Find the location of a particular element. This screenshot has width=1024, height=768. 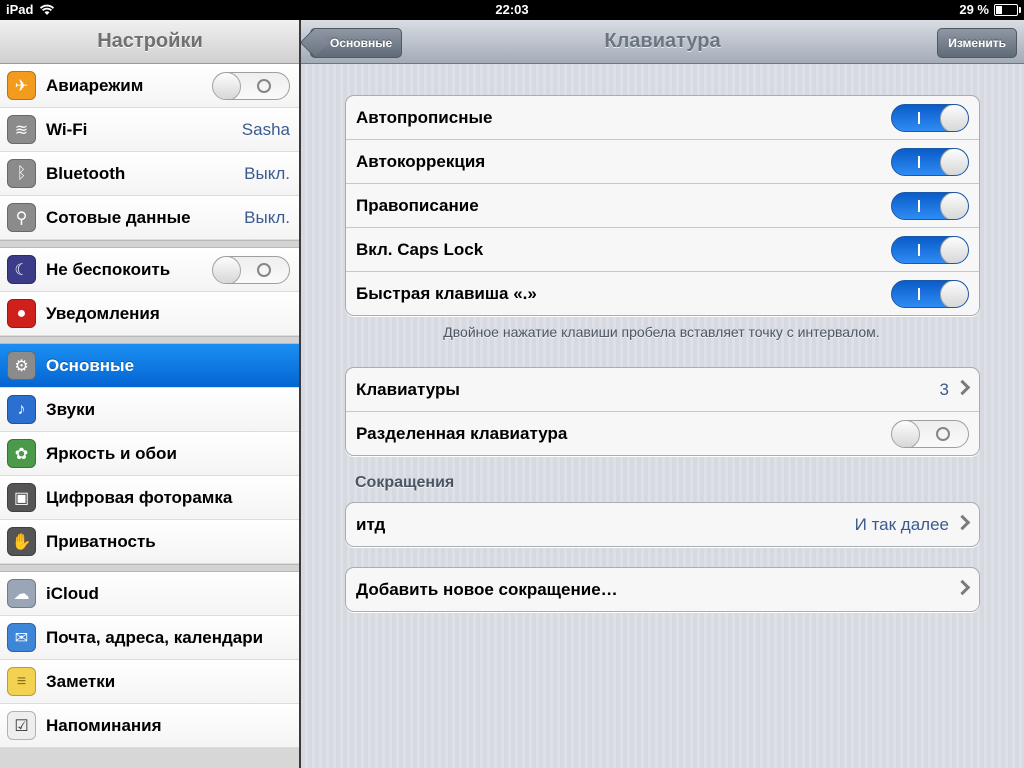

sidebar-item-label: Приватность is located at coordinates (101, 541).